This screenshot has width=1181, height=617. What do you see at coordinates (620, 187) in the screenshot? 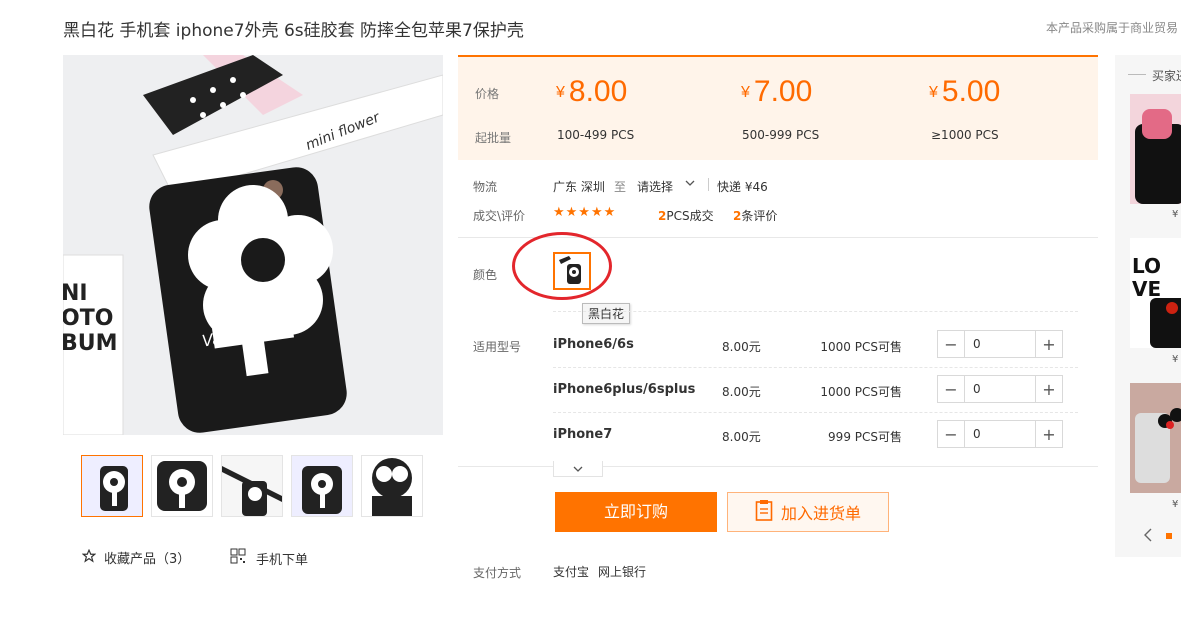
I see `ship-to-word: 至` at bounding box center [620, 187].